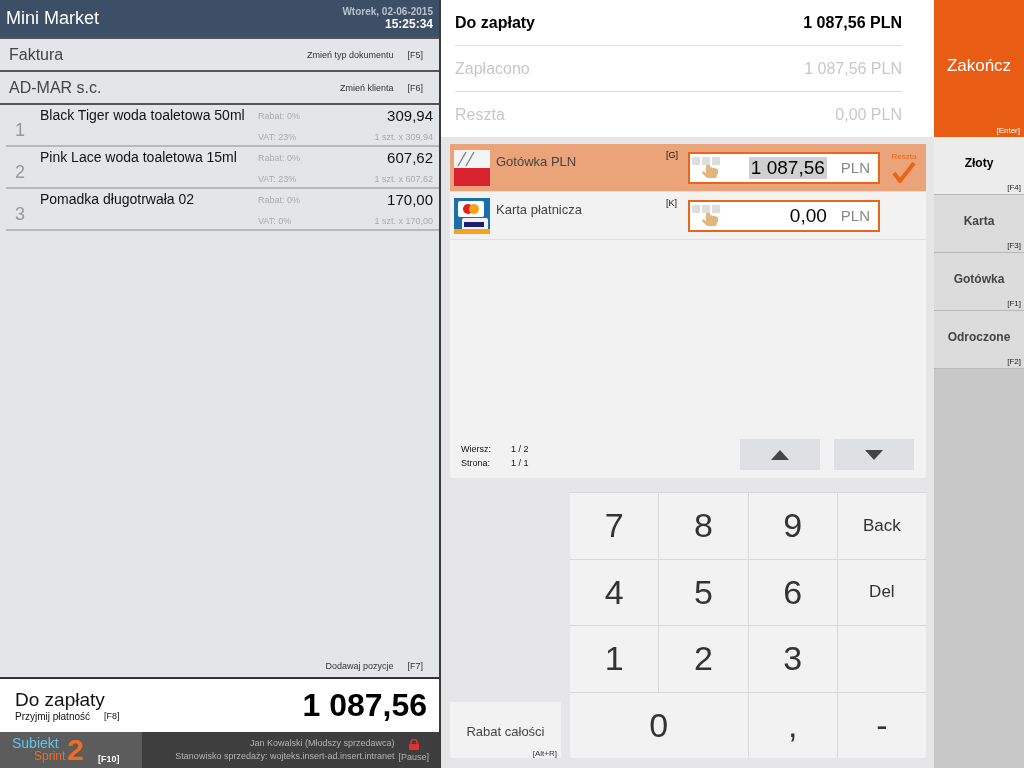  What do you see at coordinates (472, 215) in the screenshot?
I see `credit-card-icon` at bounding box center [472, 215].